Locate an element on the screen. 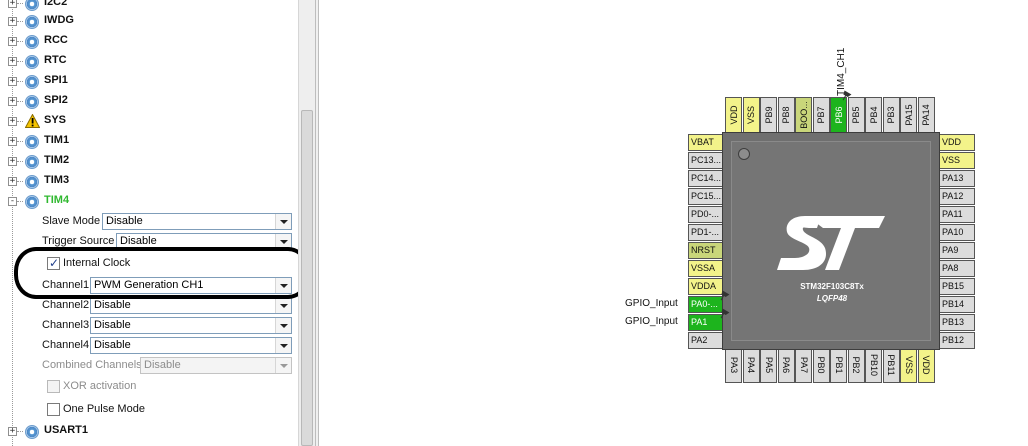  pin-label: PA3 is located at coordinates (733, 365).